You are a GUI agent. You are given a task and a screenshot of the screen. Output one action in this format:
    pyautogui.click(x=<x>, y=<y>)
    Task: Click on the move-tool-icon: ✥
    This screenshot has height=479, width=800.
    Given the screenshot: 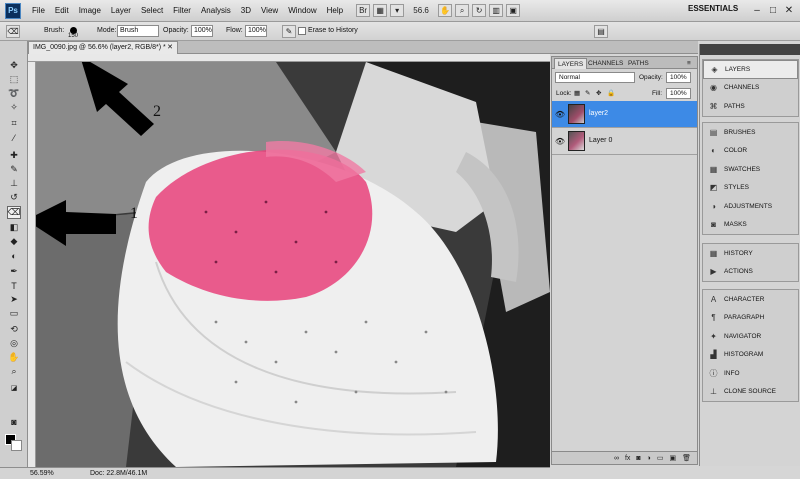 What is the action you would take?
    pyautogui.click(x=14, y=65)
    